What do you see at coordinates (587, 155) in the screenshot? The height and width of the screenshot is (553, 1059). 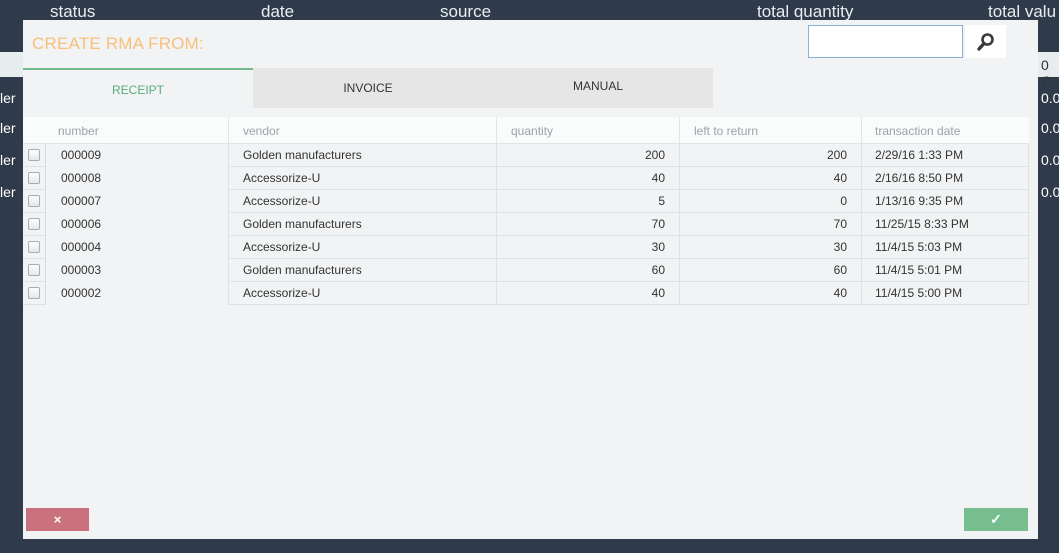 I see `cell-quantity: 200` at bounding box center [587, 155].